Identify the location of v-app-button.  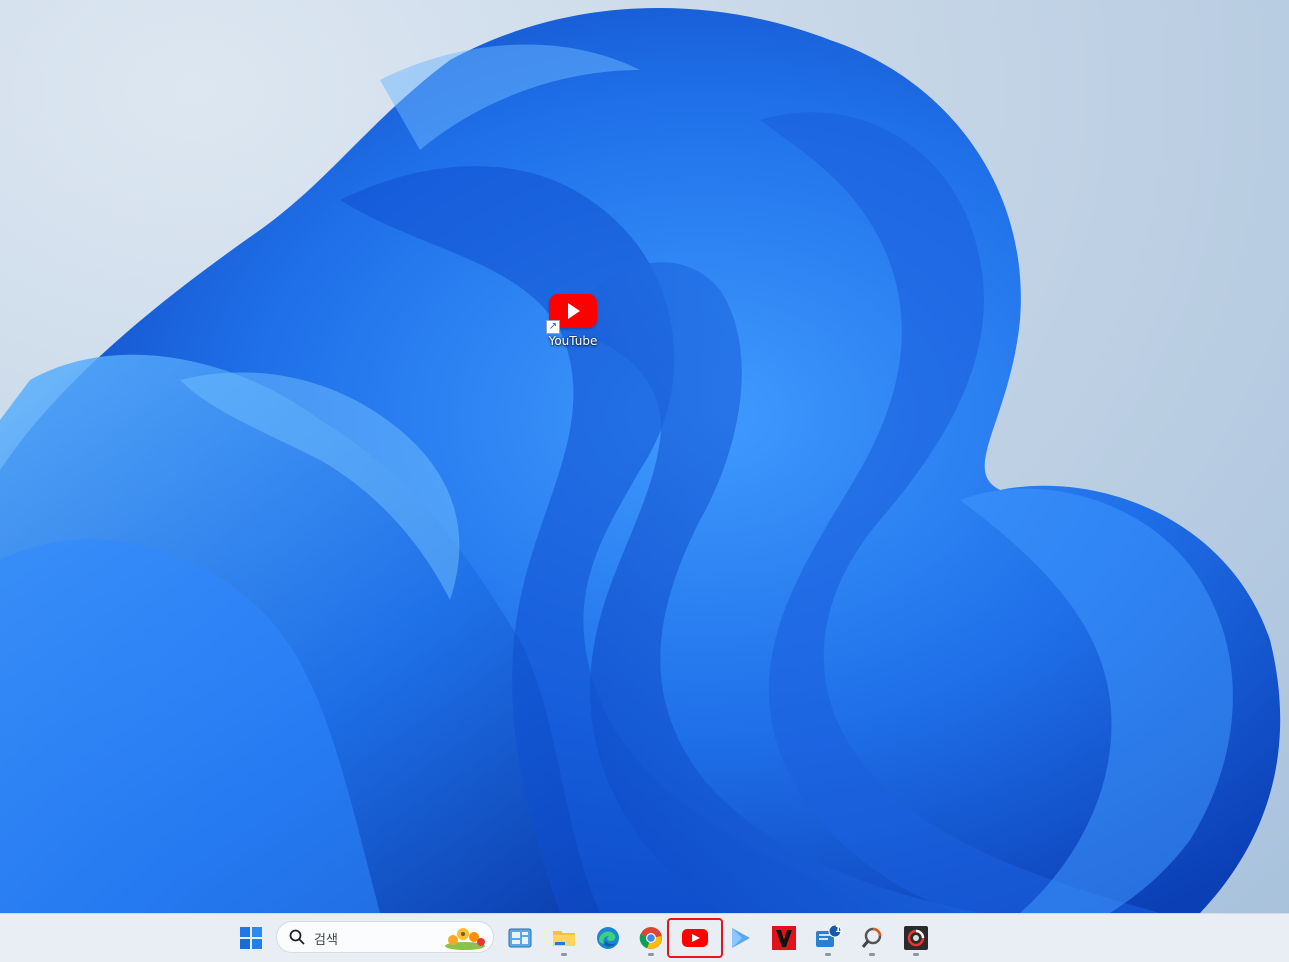
(784, 938).